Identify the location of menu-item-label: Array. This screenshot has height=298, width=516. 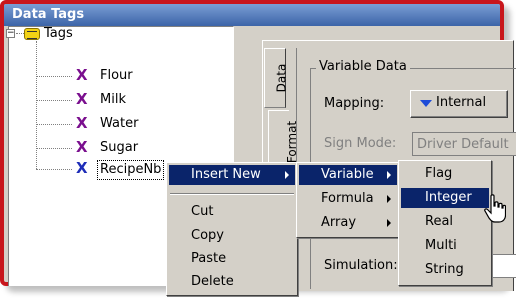
(339, 222).